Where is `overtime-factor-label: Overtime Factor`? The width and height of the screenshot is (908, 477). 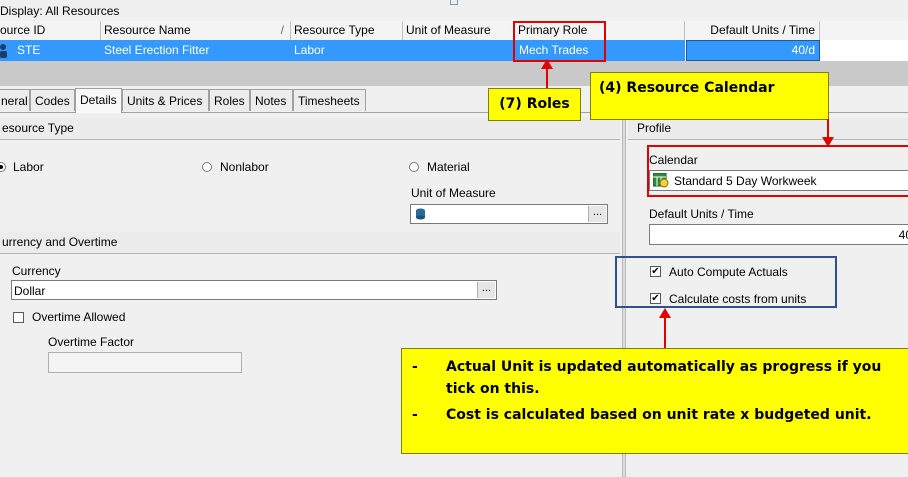
overtime-factor-label: Overtime Factor is located at coordinates (91, 342).